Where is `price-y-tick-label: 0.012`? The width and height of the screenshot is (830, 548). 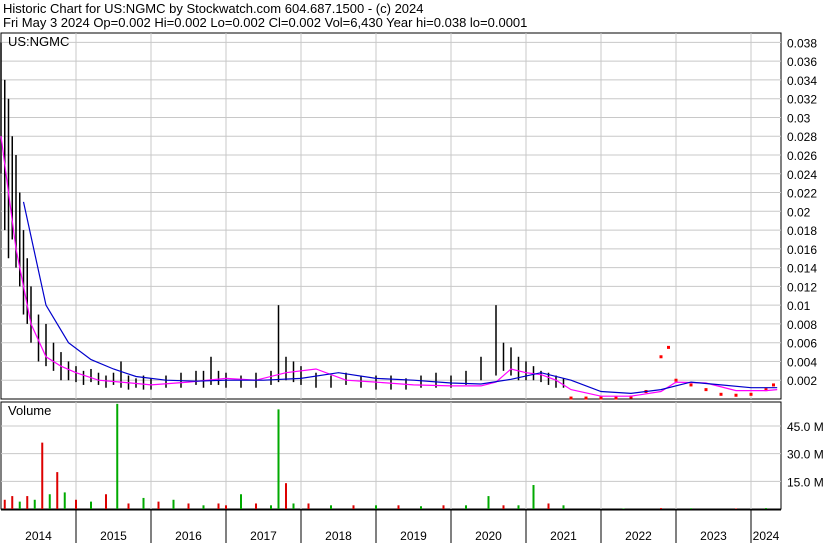
price-y-tick-label: 0.012 is located at coordinates (802, 287).